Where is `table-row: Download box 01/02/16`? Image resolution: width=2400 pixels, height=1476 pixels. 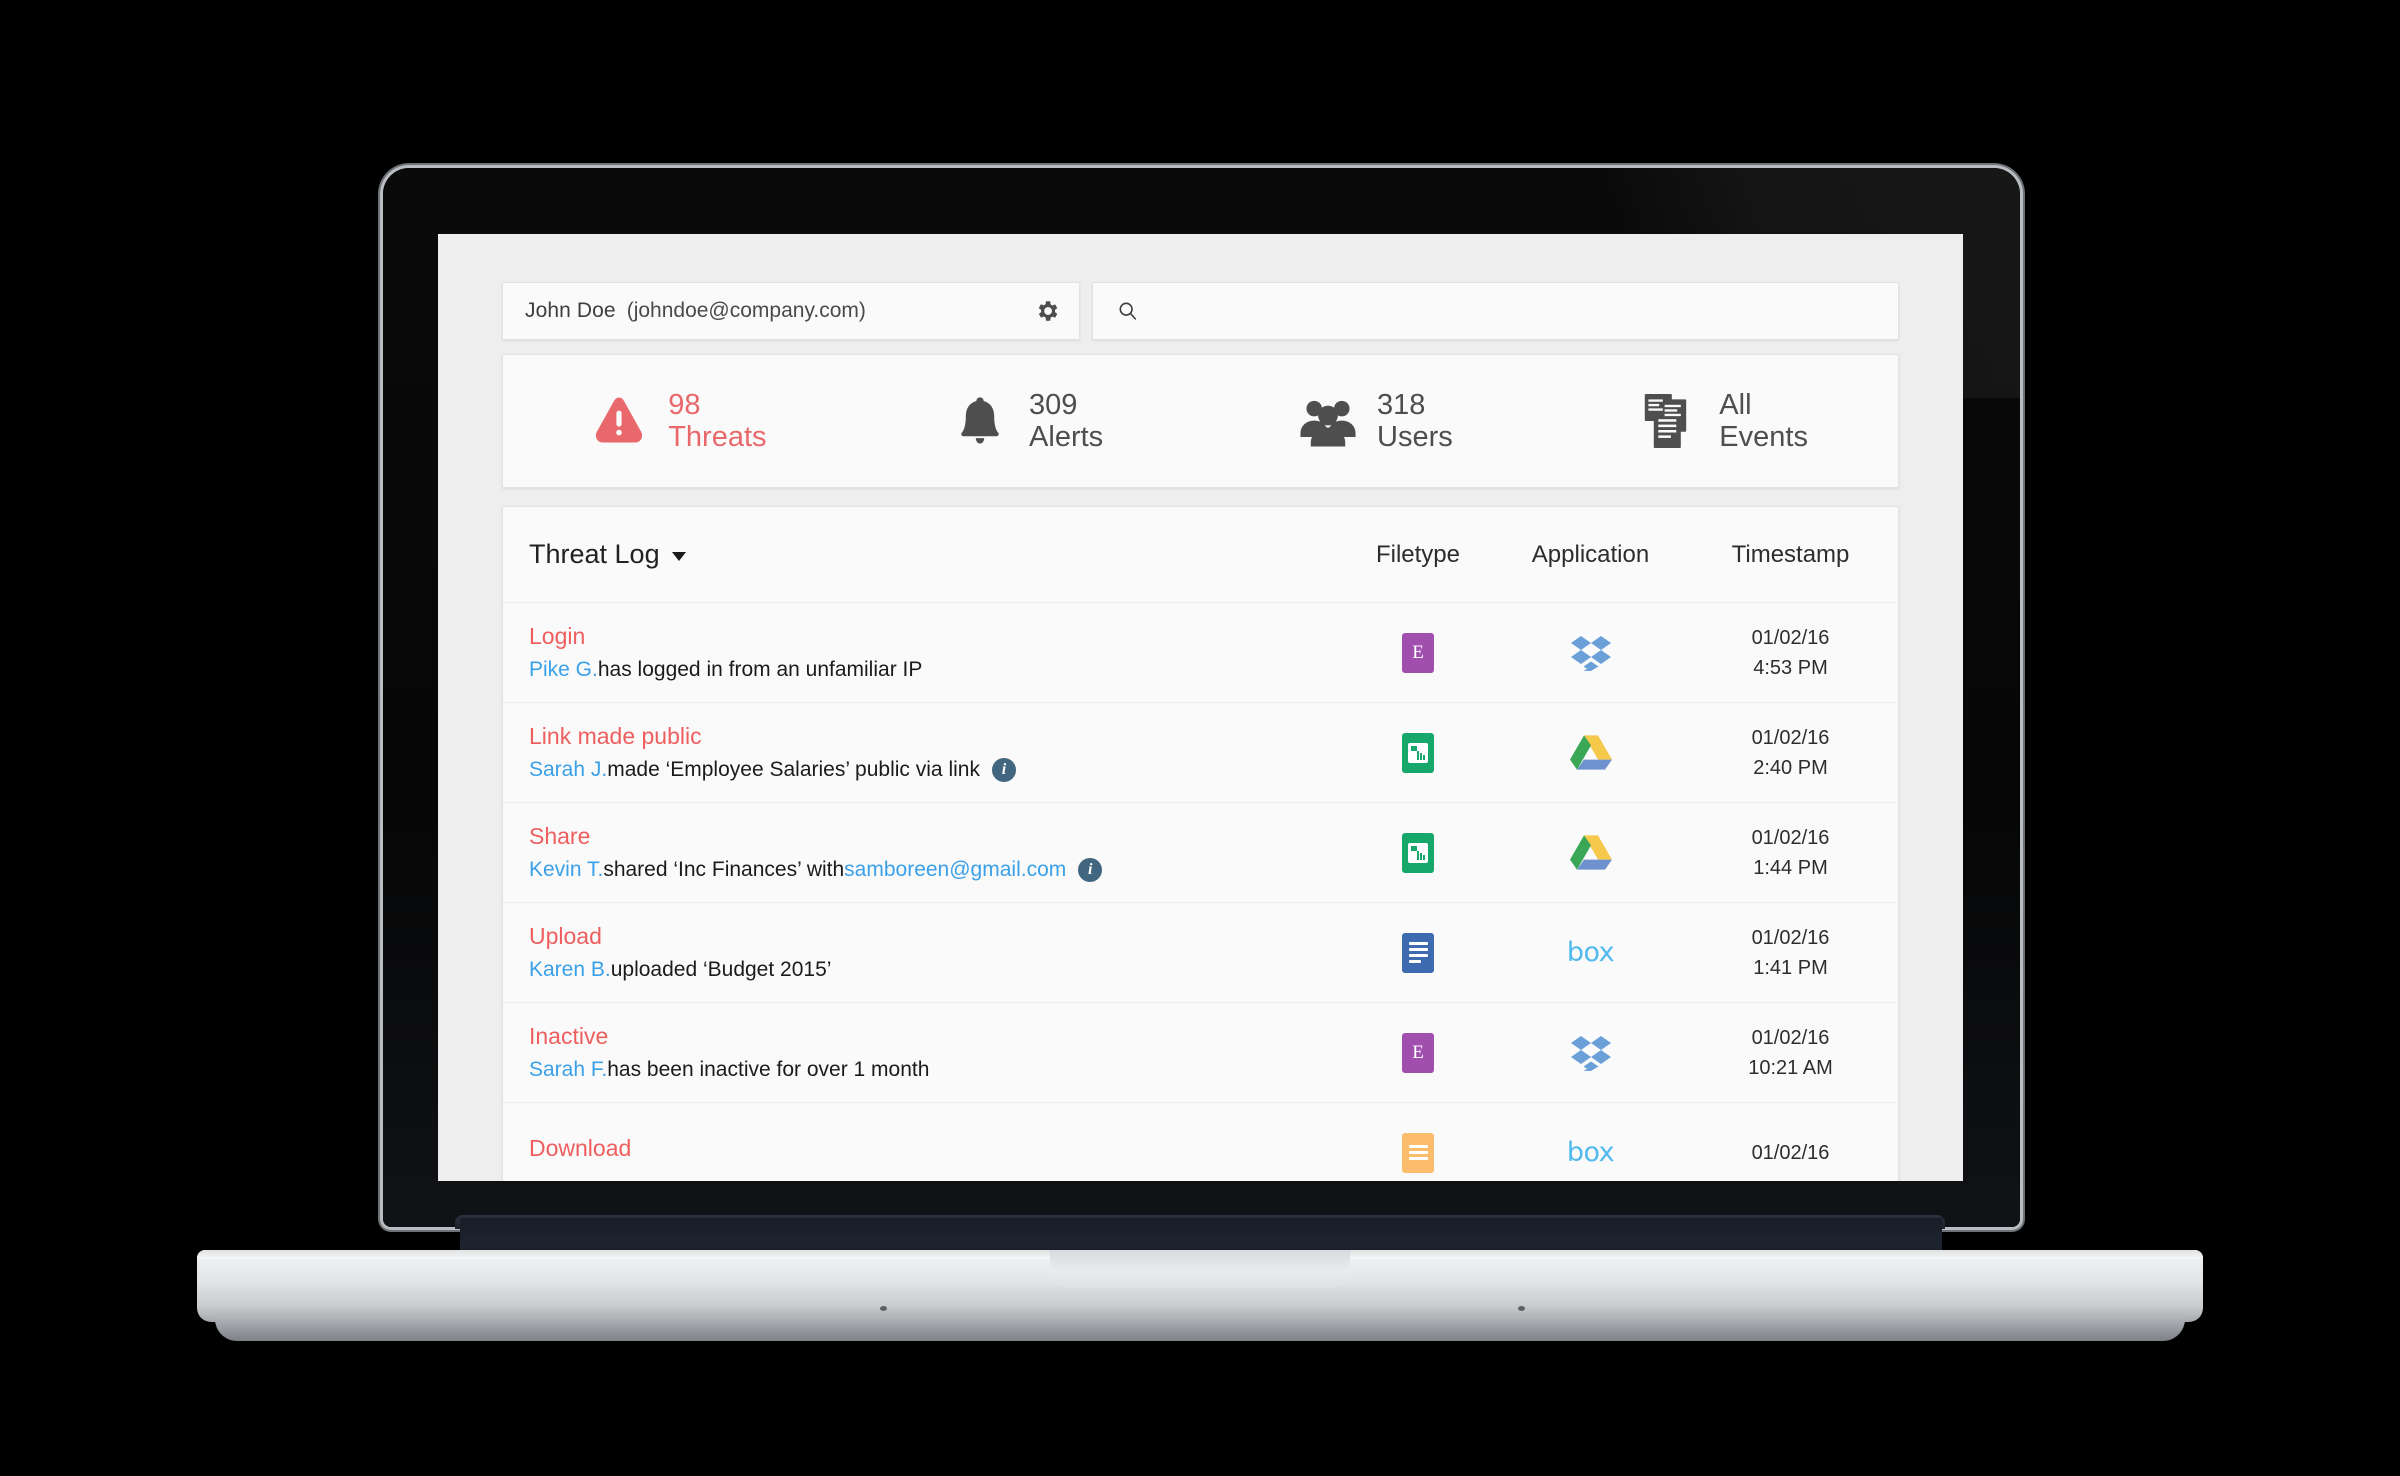
table-row: Download box 01/02/16 is located at coordinates (1200, 1142).